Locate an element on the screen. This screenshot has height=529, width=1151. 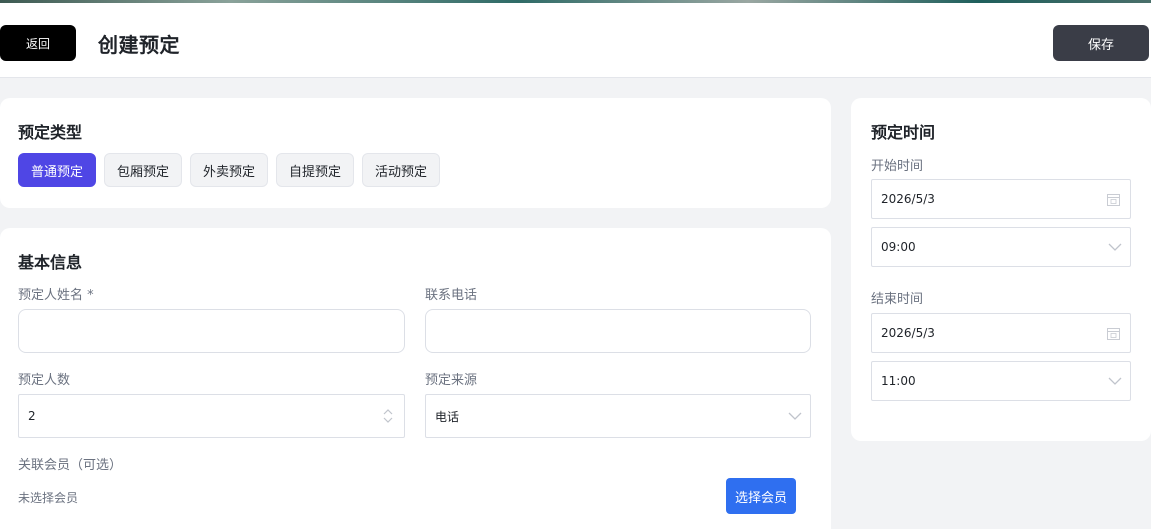
start-date-input: 2026/5/3 is located at coordinates (1001, 199).